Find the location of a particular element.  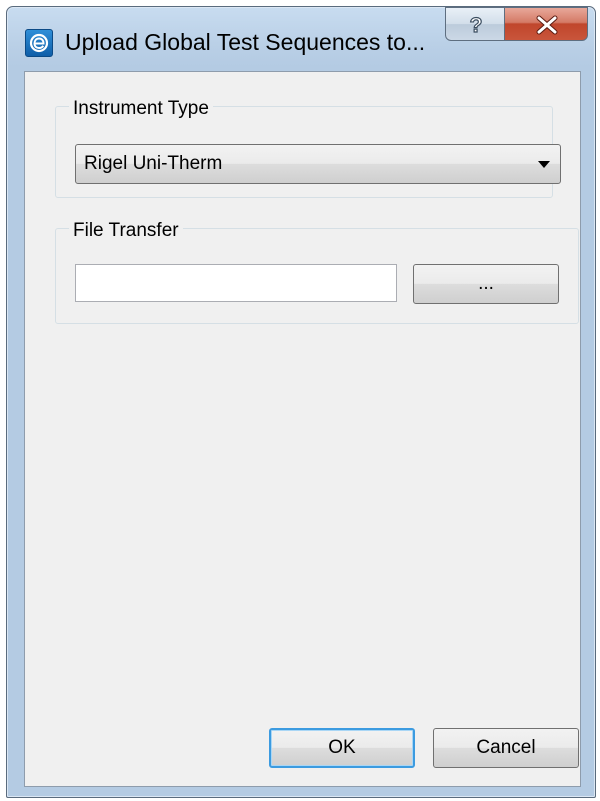

help-button: ? is located at coordinates (475, 24).